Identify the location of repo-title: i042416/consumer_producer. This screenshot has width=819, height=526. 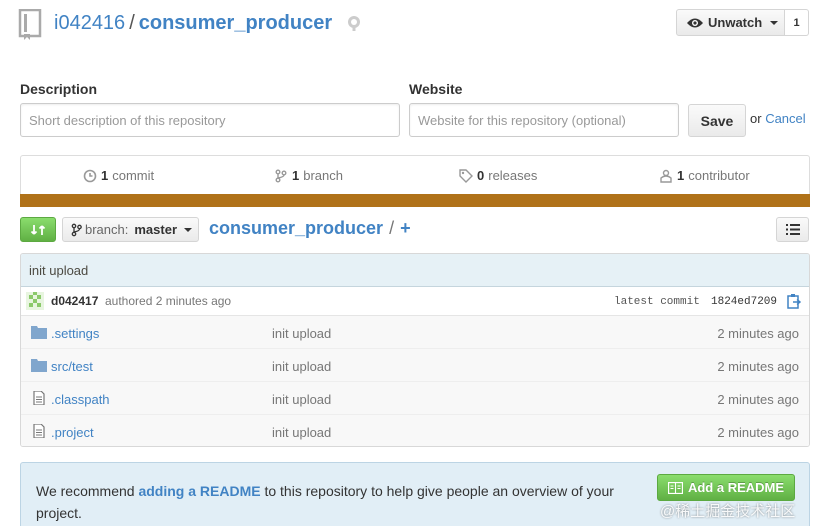
(193, 23).